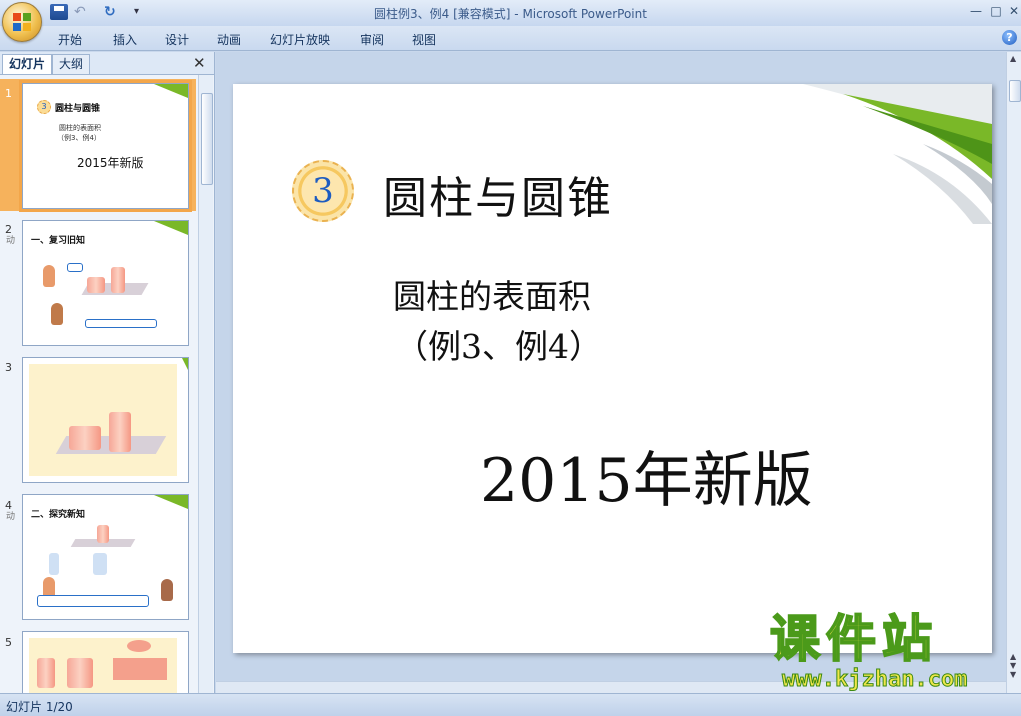 The width and height of the screenshot is (1021, 716). Describe the element at coordinates (492, 294) in the screenshot. I see `slide-subtitle: 圆柱的表面积` at that location.